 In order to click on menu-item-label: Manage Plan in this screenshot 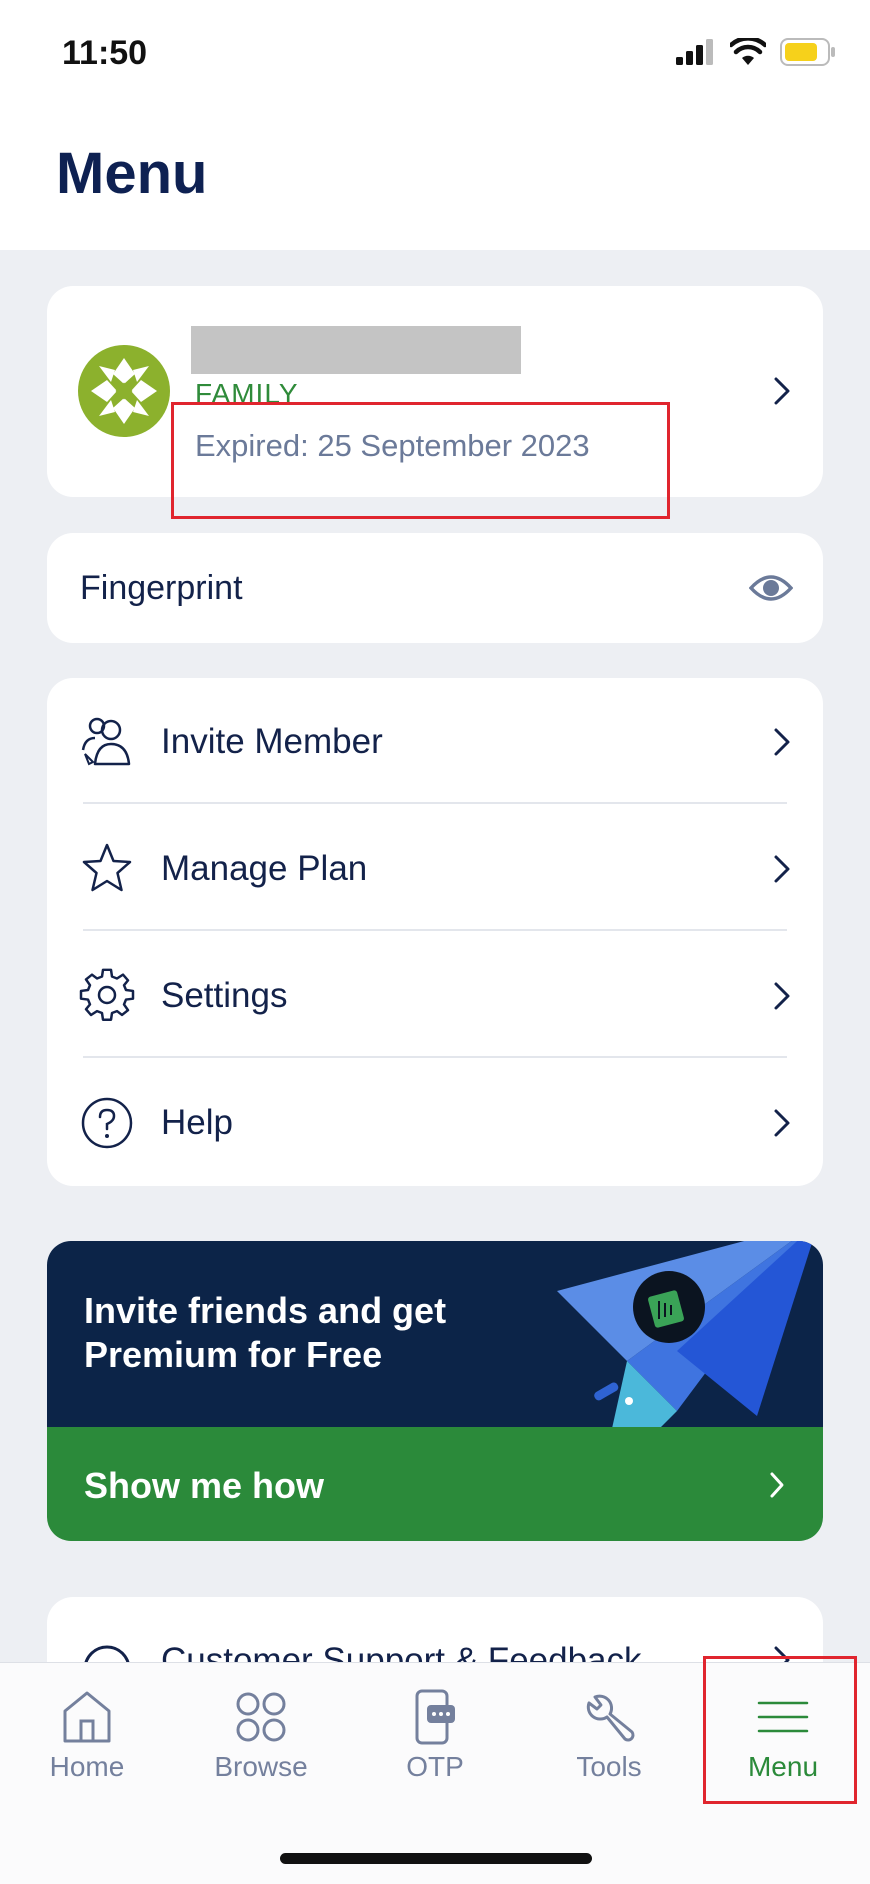, I will do `click(264, 868)`.